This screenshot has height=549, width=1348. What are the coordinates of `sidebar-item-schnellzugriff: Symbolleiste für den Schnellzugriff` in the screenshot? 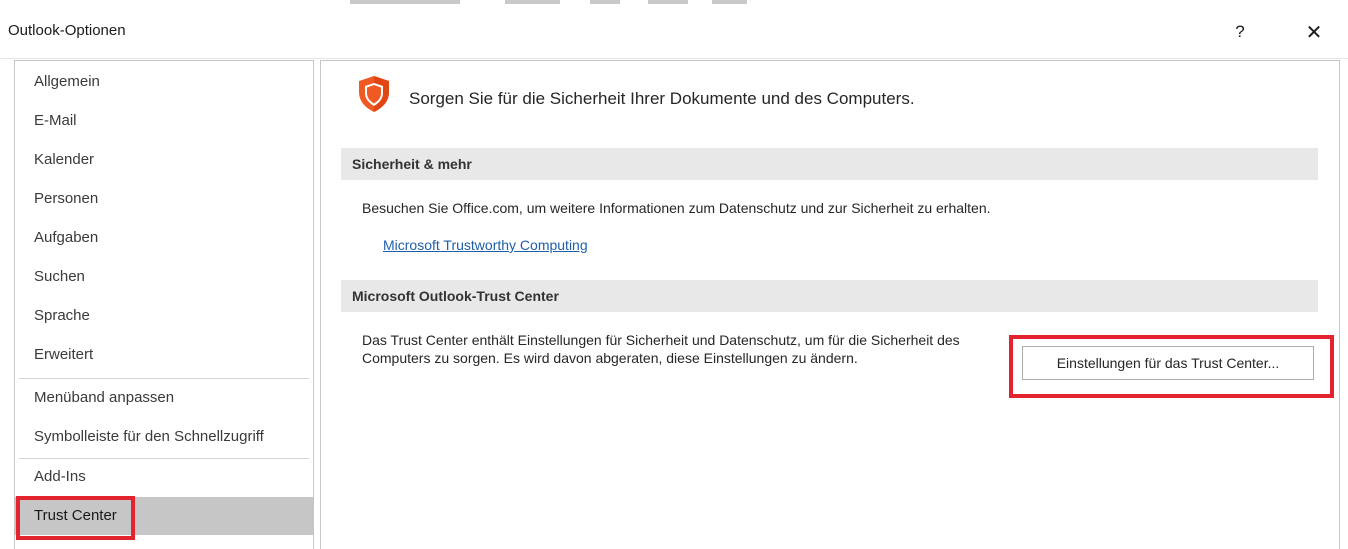 It's located at (164, 437).